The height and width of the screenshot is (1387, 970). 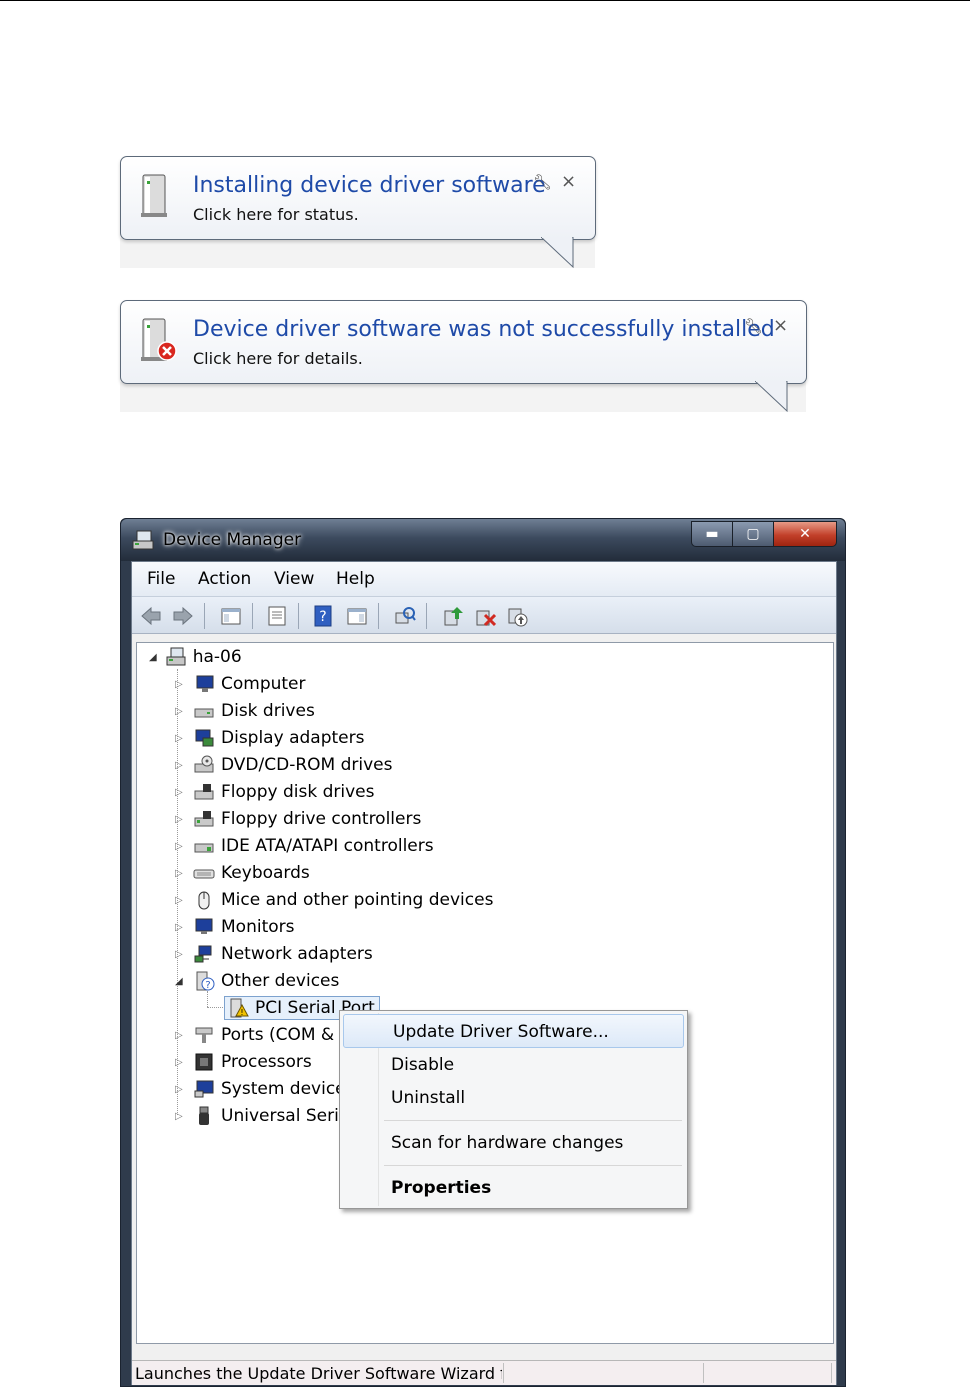 I want to click on menu-item-properties: Properties, so click(x=513, y=1187).